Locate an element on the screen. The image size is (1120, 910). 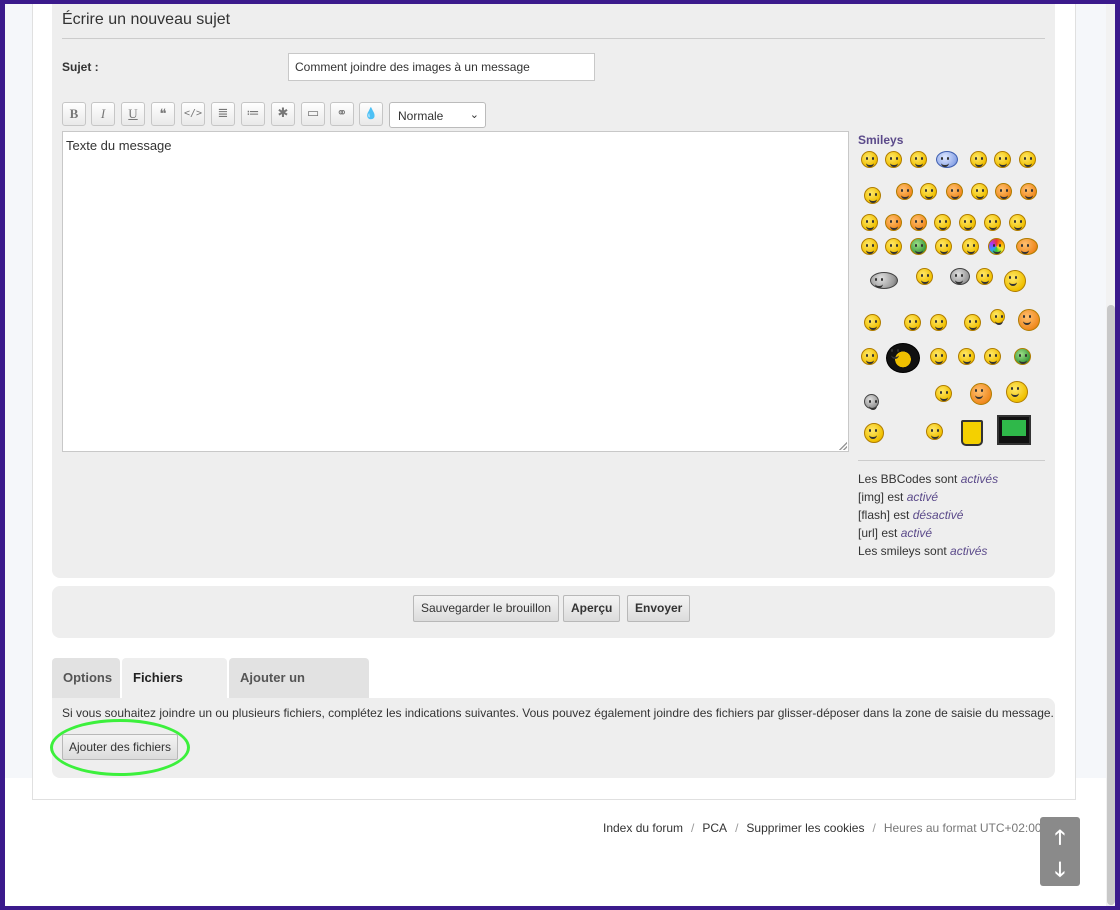
question-icon is located at coordinates (992, 222).